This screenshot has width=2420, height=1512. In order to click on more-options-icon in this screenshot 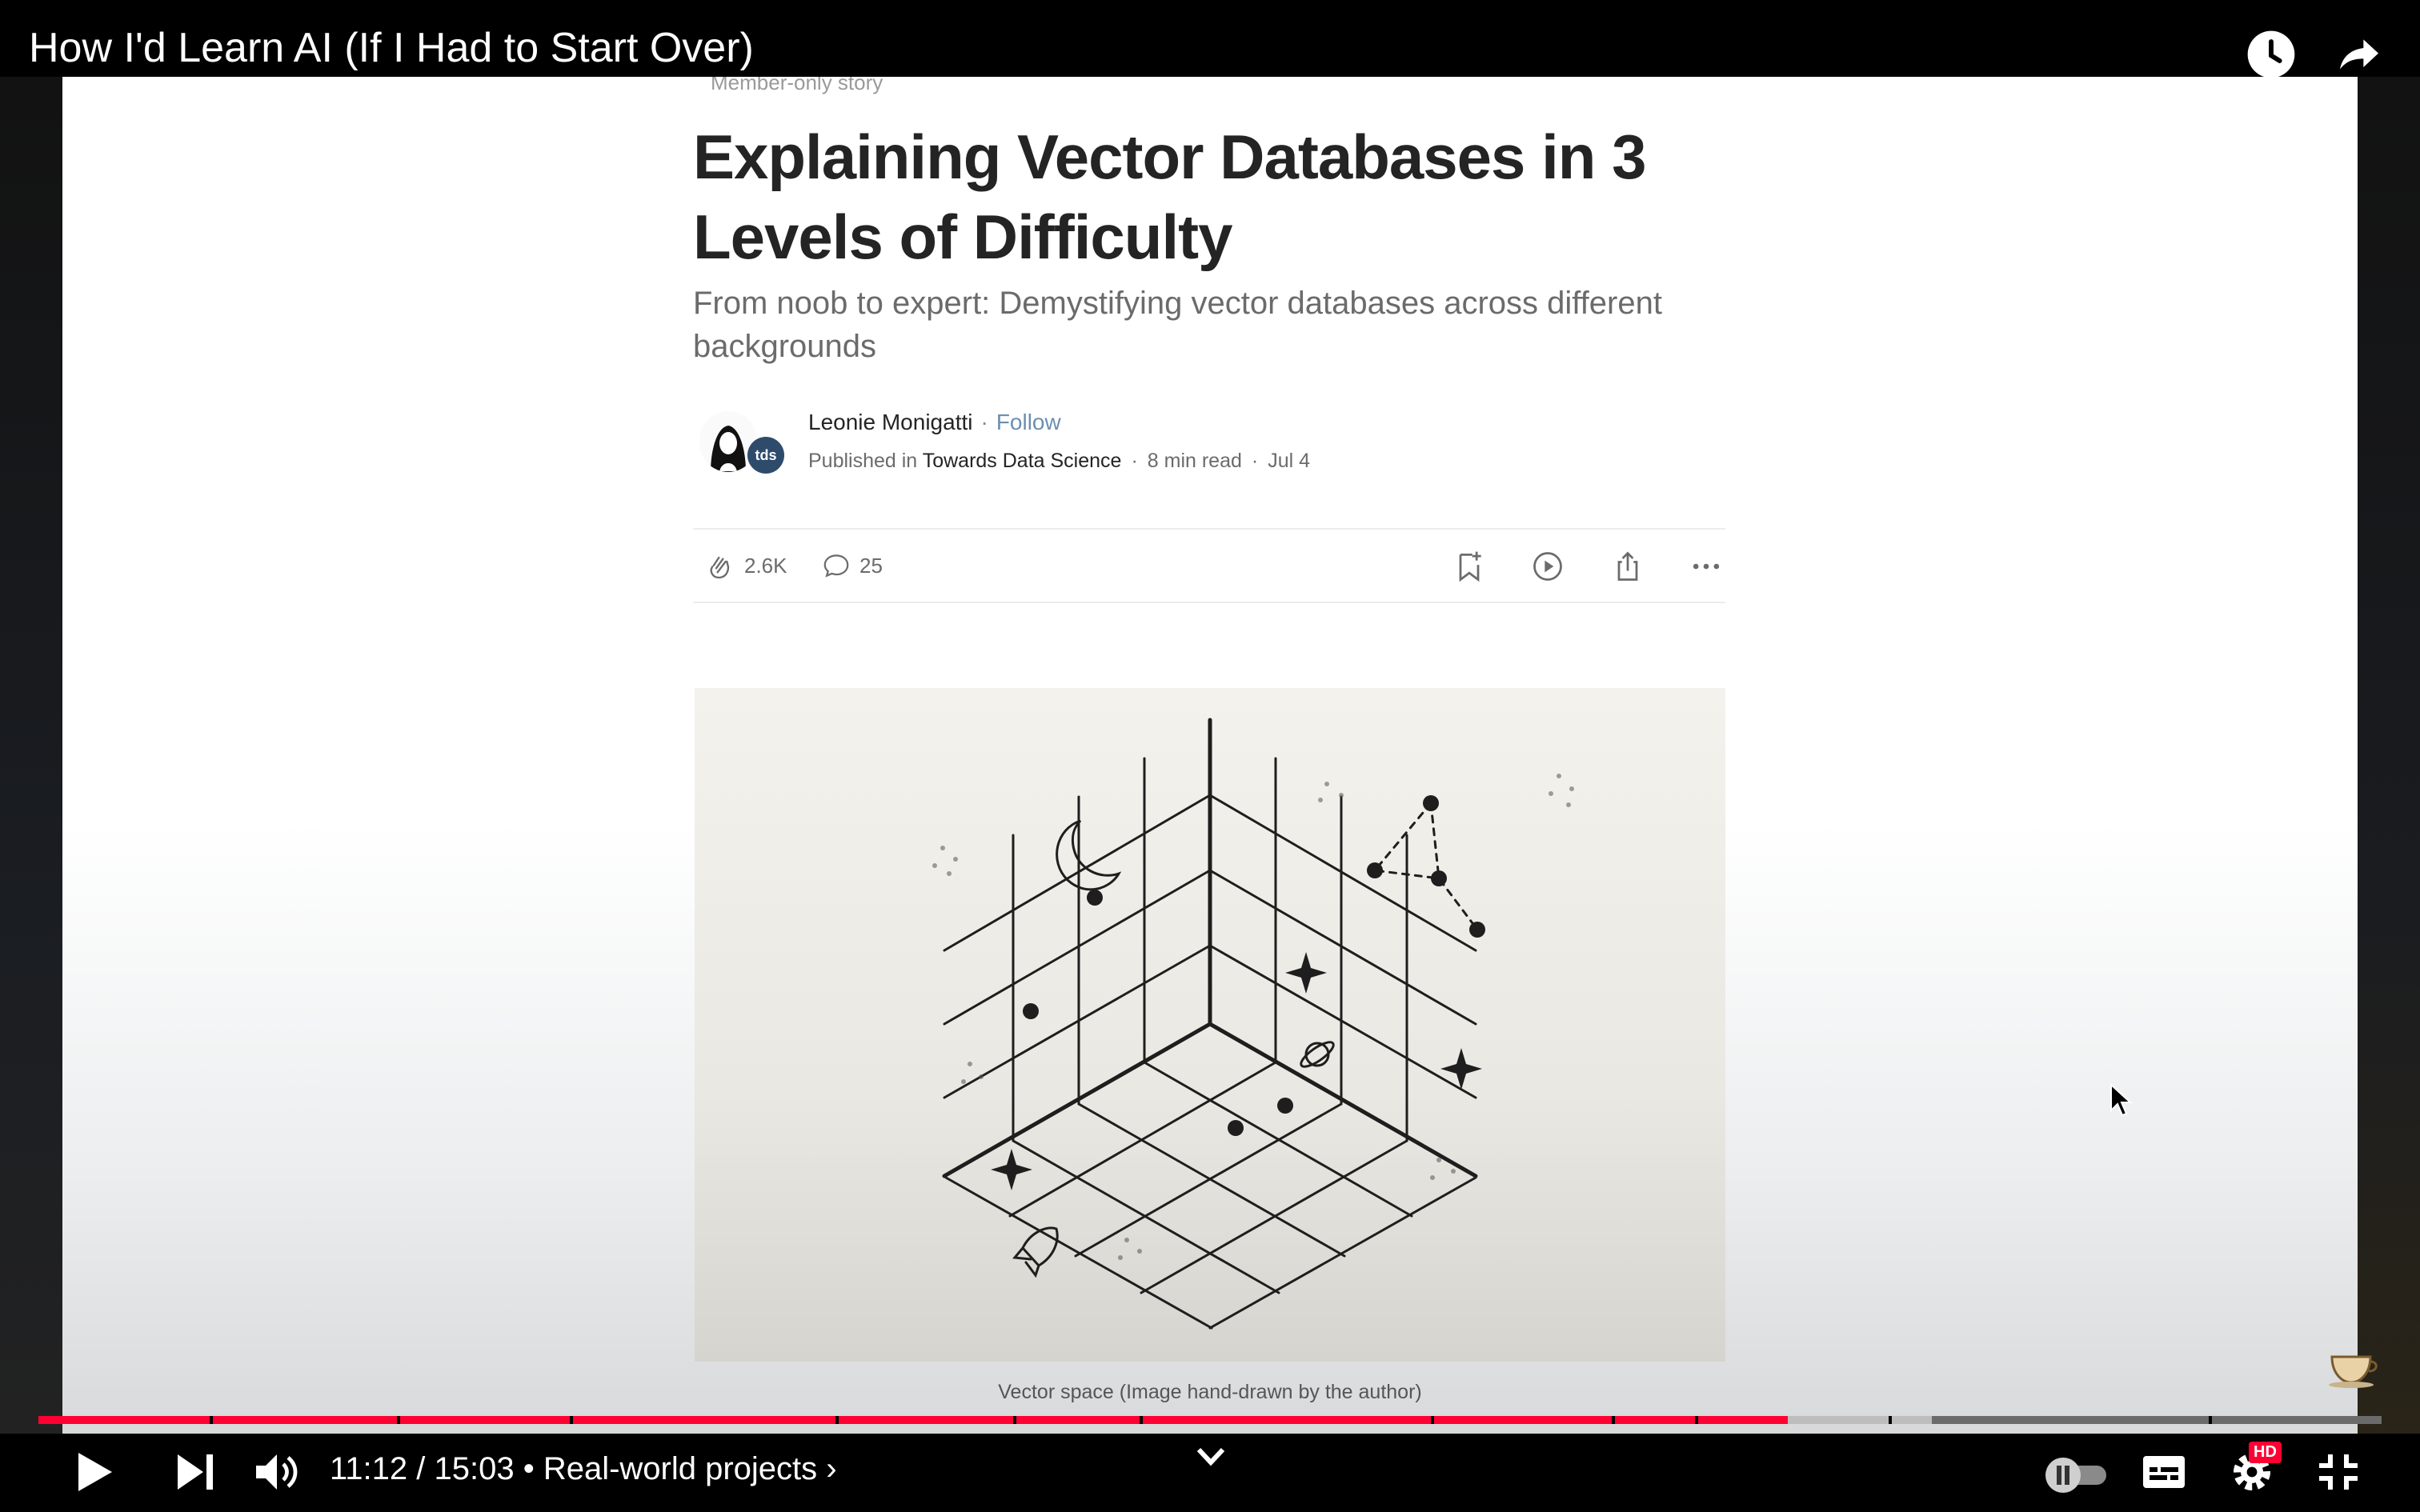, I will do `click(1706, 566)`.